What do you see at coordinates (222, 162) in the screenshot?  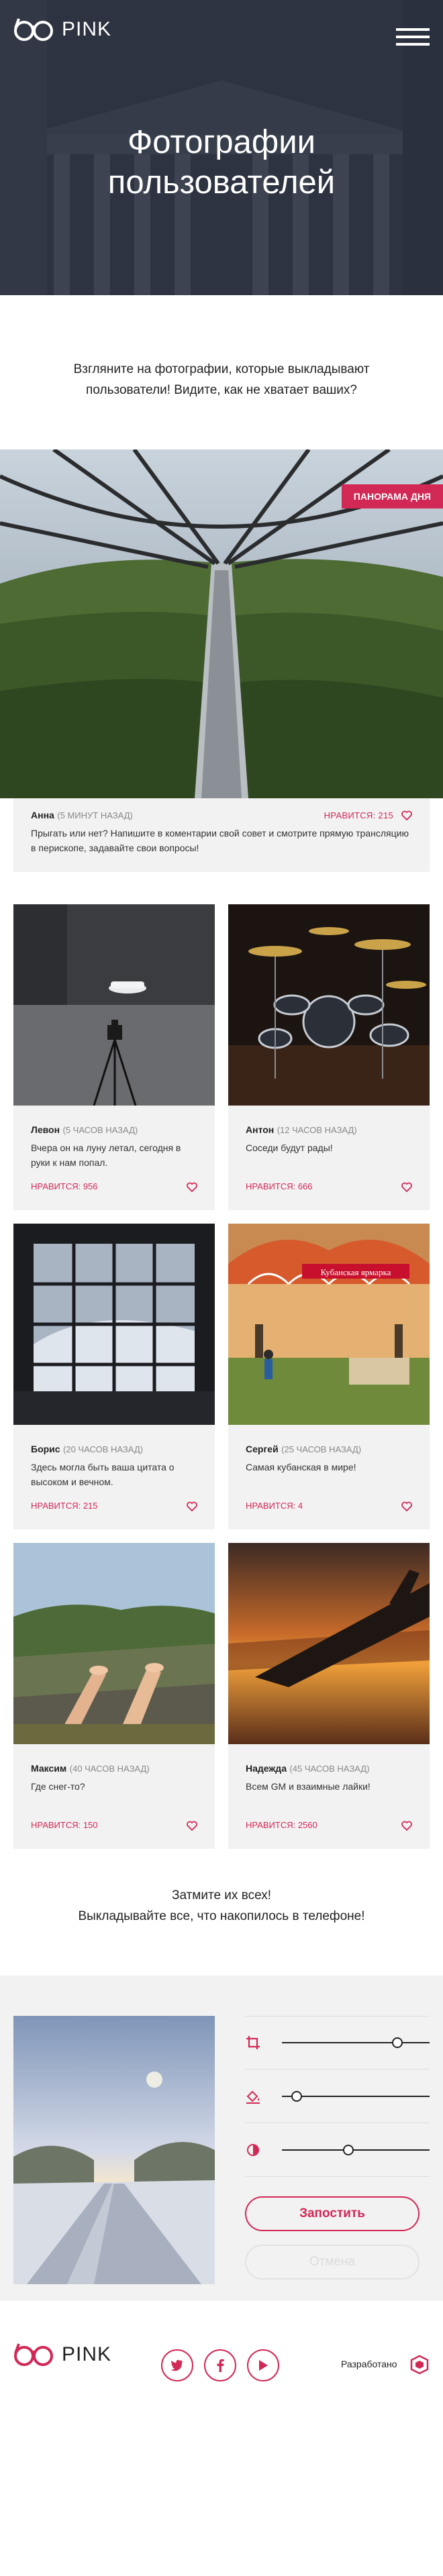 I see `page-title: Фотографии пользователей` at bounding box center [222, 162].